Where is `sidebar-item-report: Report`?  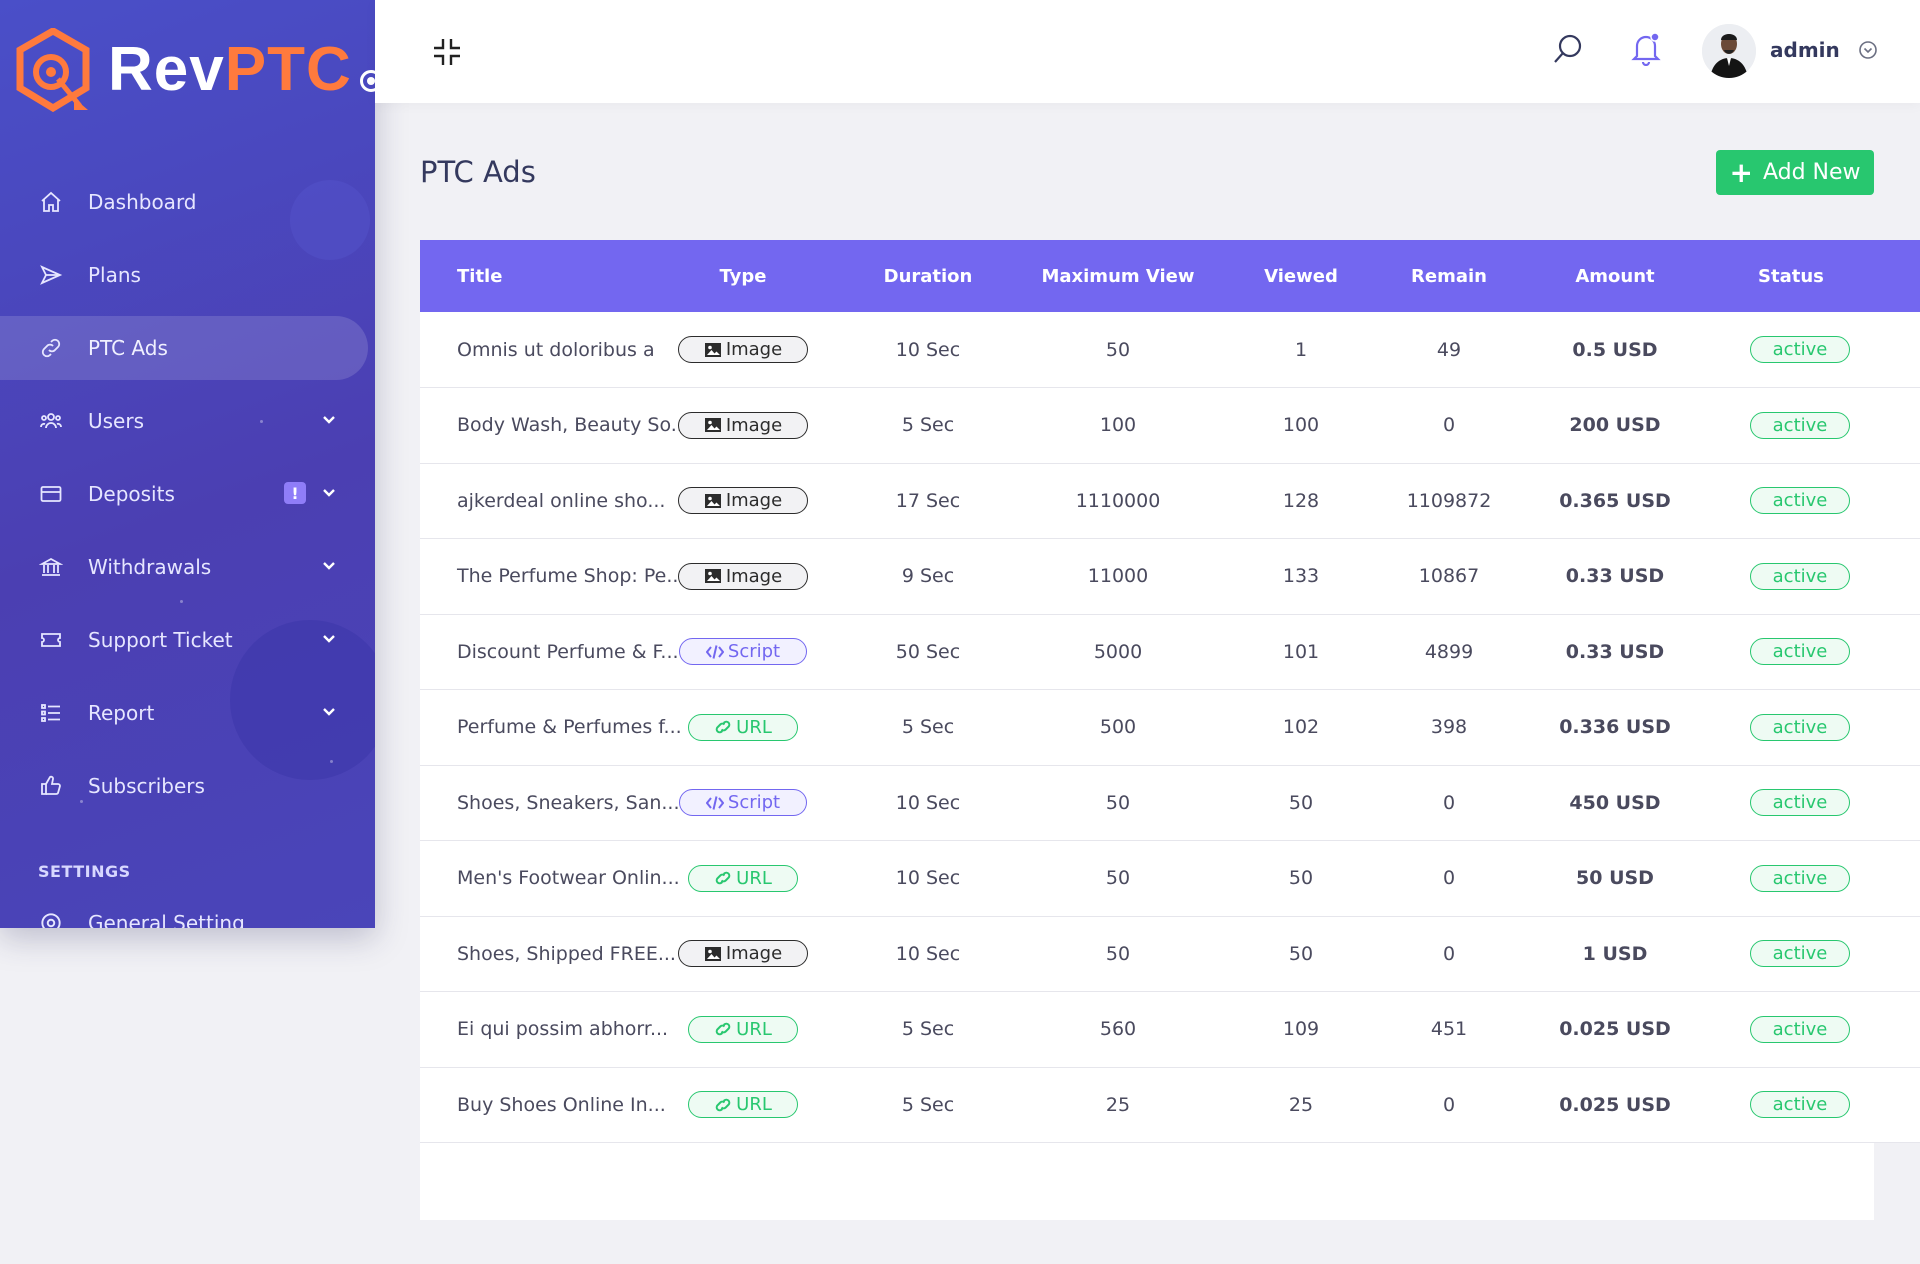 sidebar-item-report: Report is located at coordinates (187, 713).